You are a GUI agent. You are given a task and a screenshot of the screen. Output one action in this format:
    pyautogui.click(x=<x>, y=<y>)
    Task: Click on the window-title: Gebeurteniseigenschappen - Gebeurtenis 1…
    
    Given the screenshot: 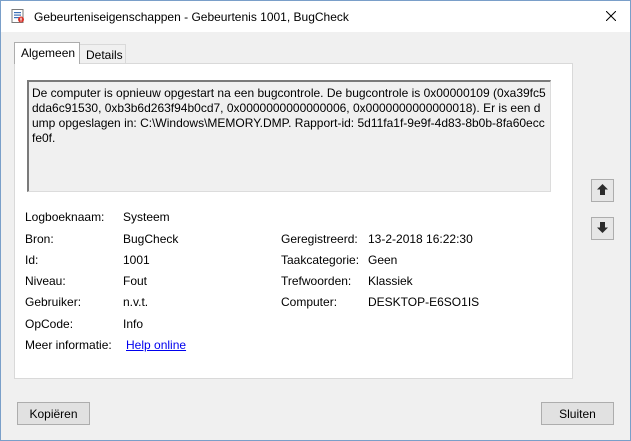 What is the action you would take?
    pyautogui.click(x=191, y=17)
    